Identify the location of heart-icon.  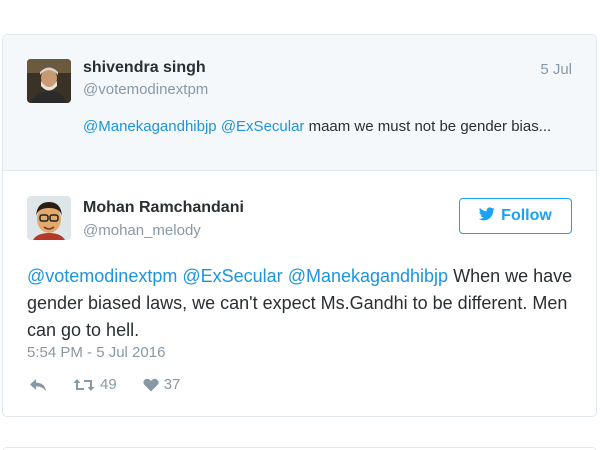
(151, 385).